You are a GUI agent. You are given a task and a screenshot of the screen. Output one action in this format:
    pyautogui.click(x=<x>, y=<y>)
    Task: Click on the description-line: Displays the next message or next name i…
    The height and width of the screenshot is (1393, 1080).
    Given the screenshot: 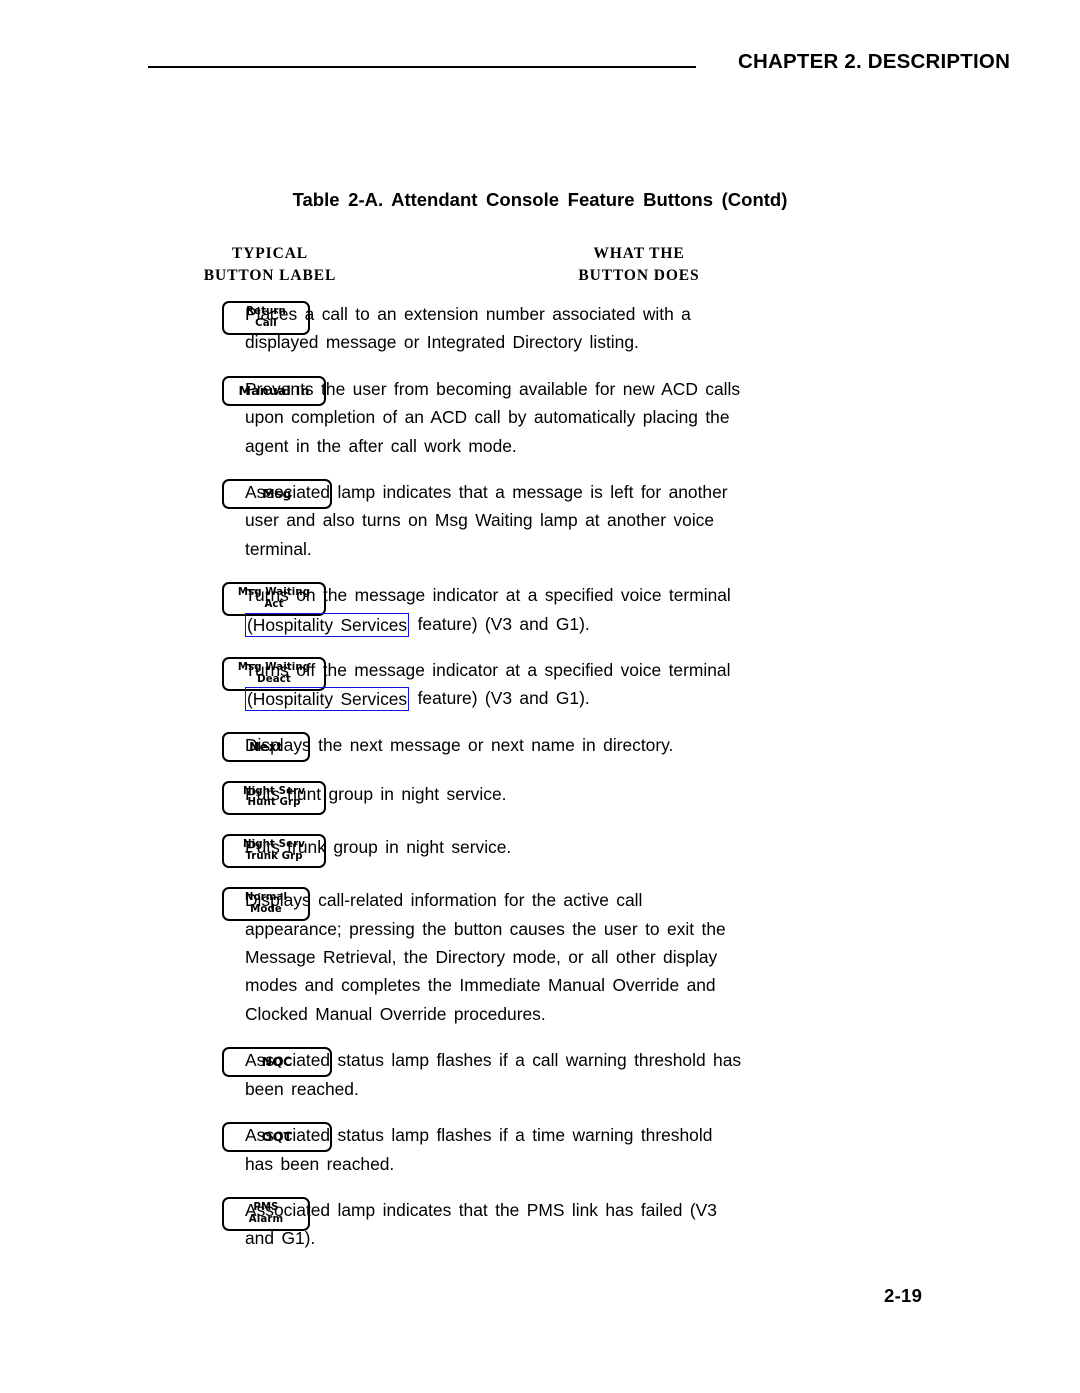 What is the action you would take?
    pyautogui.click(x=459, y=744)
    